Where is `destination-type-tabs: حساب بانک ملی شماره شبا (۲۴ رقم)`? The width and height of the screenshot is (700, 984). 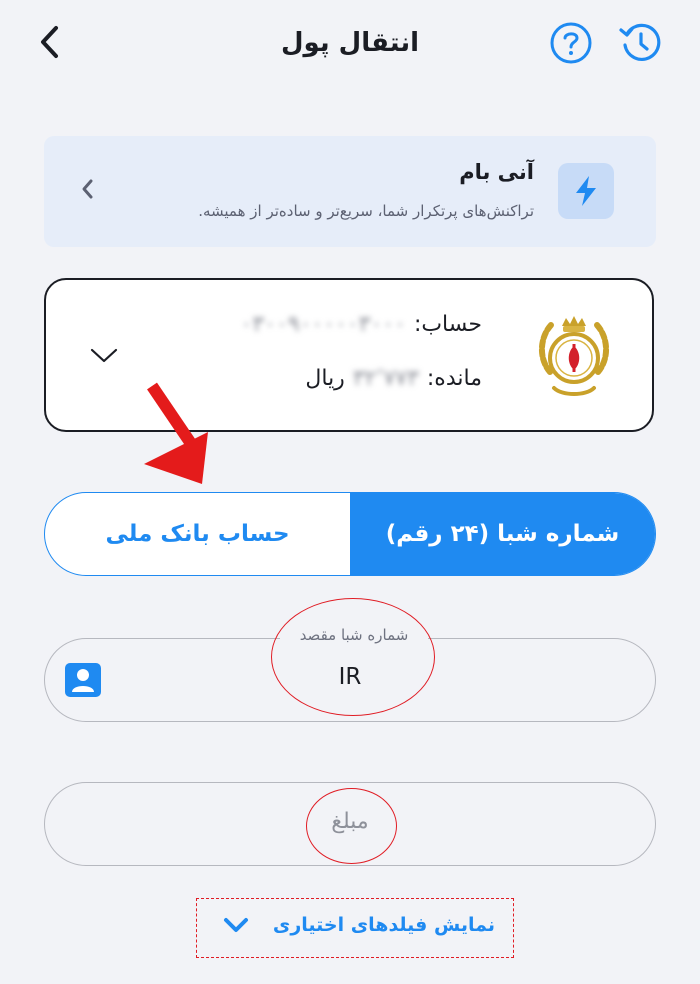
destination-type-tabs: حساب بانک ملی شماره شبا (۲۴ رقم) is located at coordinates (350, 534).